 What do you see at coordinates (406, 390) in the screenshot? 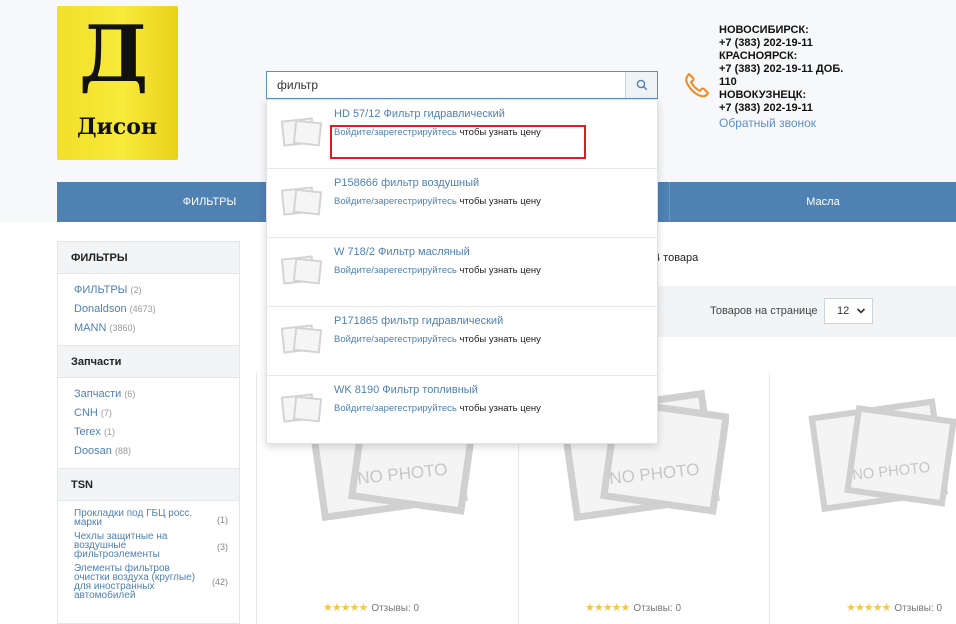
I see `suggestion-title: WK 8190 Фильтр топливный` at bounding box center [406, 390].